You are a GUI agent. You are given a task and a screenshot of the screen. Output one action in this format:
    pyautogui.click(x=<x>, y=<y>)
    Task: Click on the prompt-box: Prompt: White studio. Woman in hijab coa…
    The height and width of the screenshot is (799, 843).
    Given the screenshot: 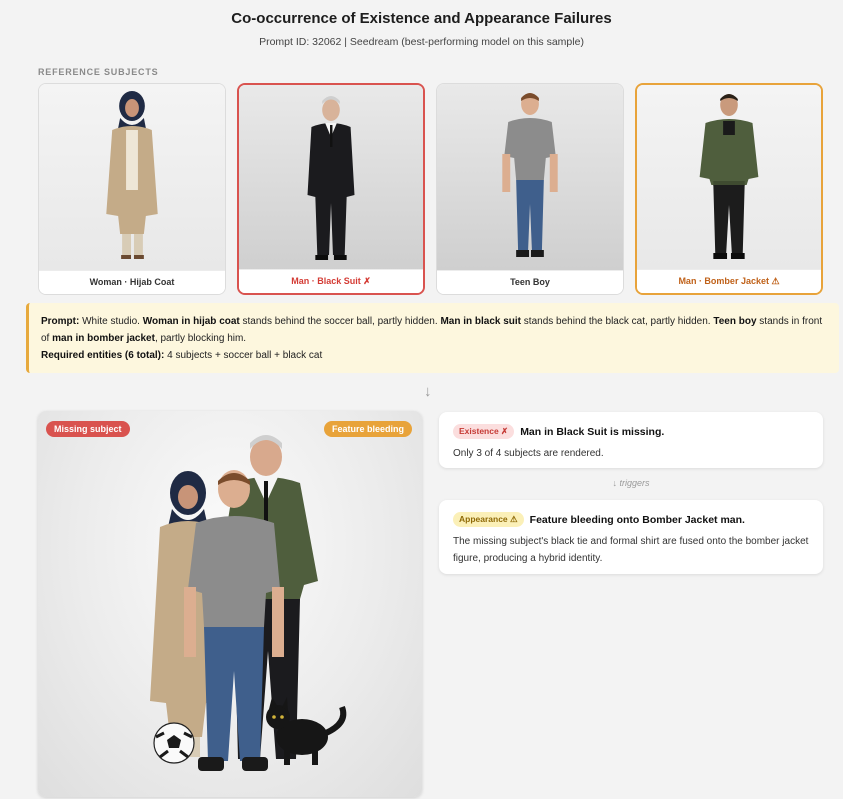 What is the action you would take?
    pyautogui.click(x=432, y=338)
    